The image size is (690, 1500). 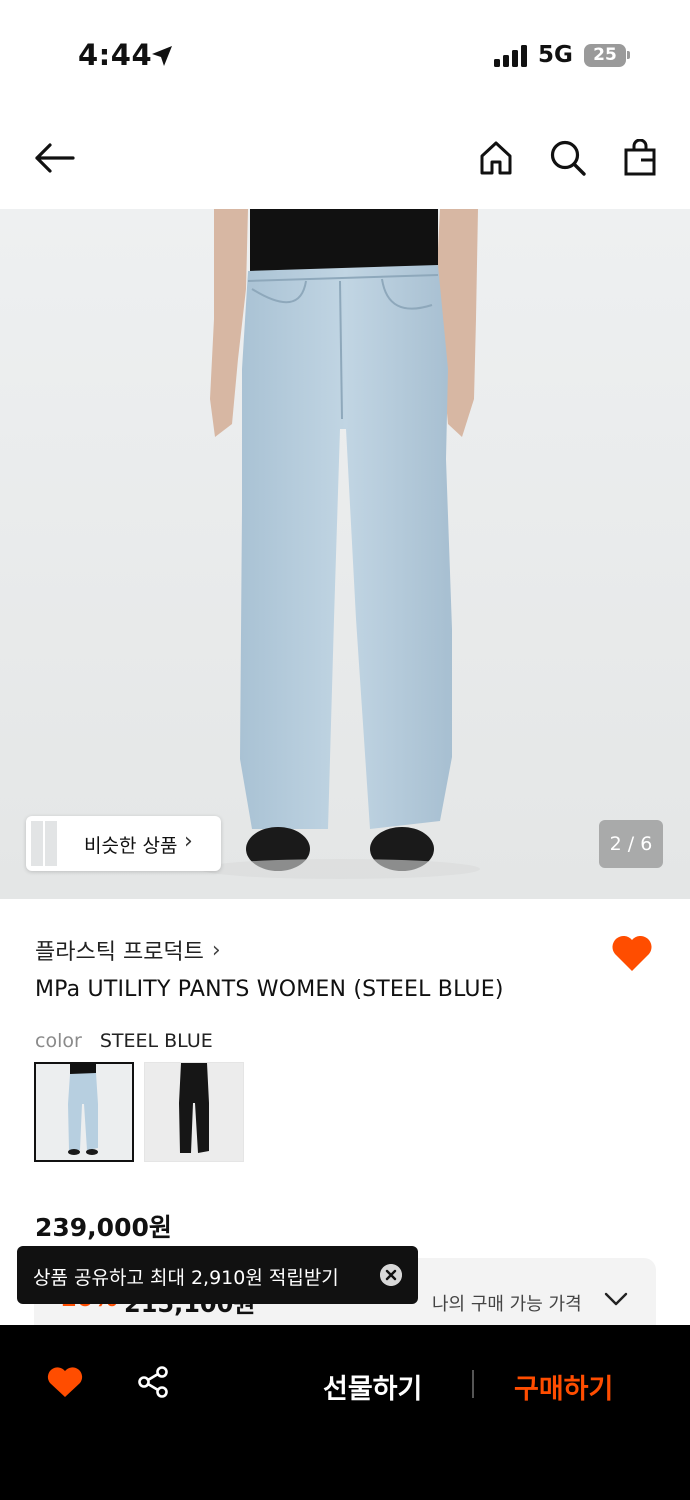 I want to click on share-icon, so click(x=153, y=1382).